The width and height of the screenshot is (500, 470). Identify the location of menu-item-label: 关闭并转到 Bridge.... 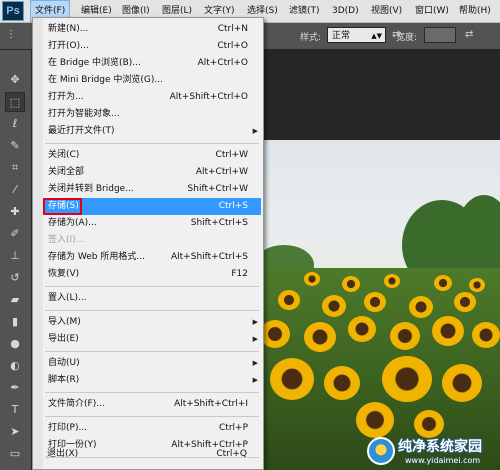
(91, 189).